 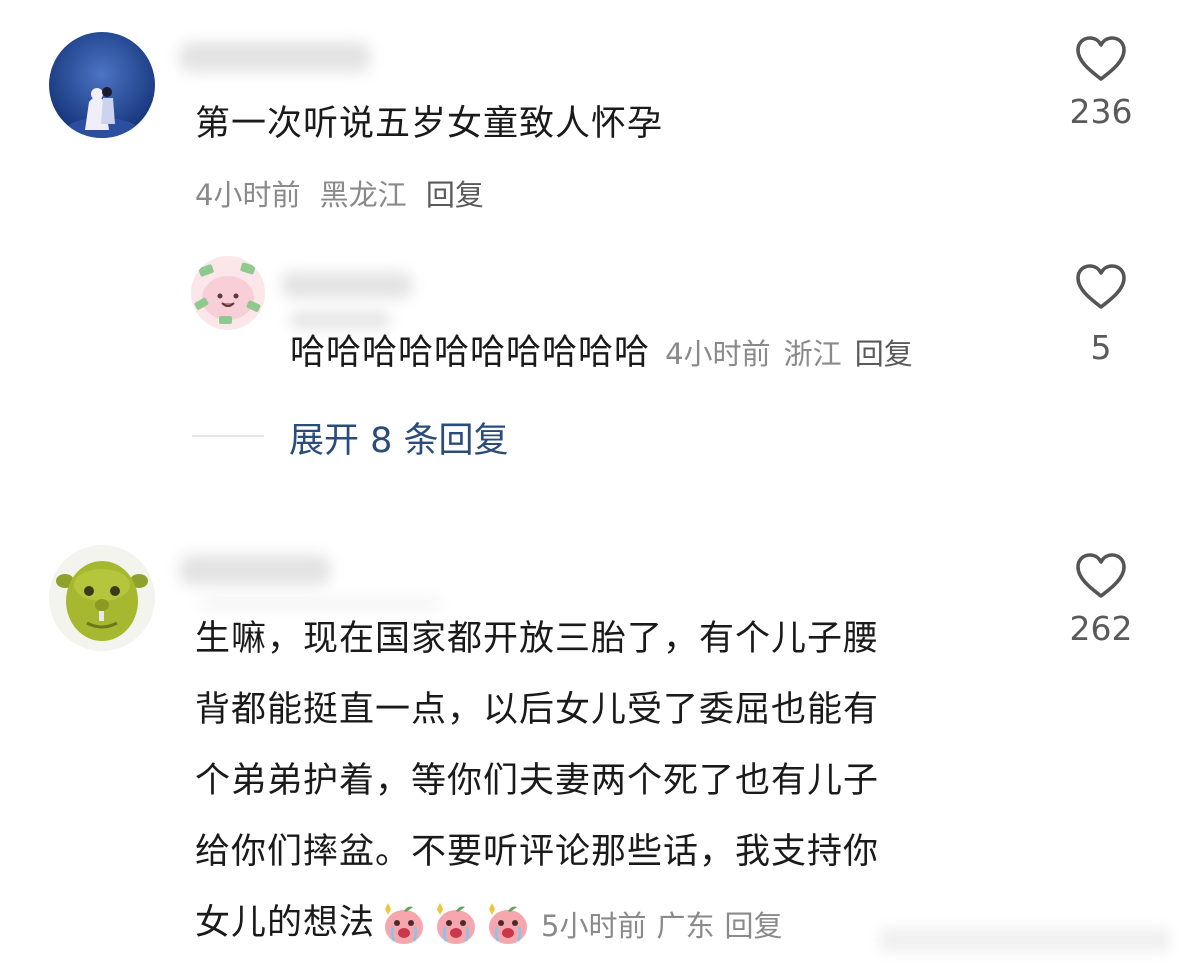 I want to click on reply-text: 哈哈哈哈哈哈哈哈哈哈, so click(x=470, y=353).